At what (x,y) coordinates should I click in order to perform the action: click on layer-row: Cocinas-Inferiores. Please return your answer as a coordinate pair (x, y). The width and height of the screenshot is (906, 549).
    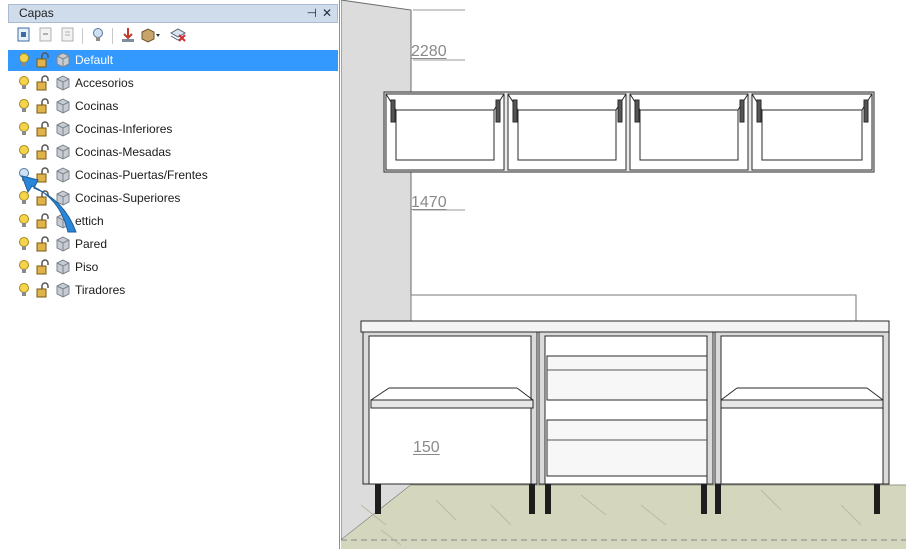
    Looking at the image, I should click on (173, 129).